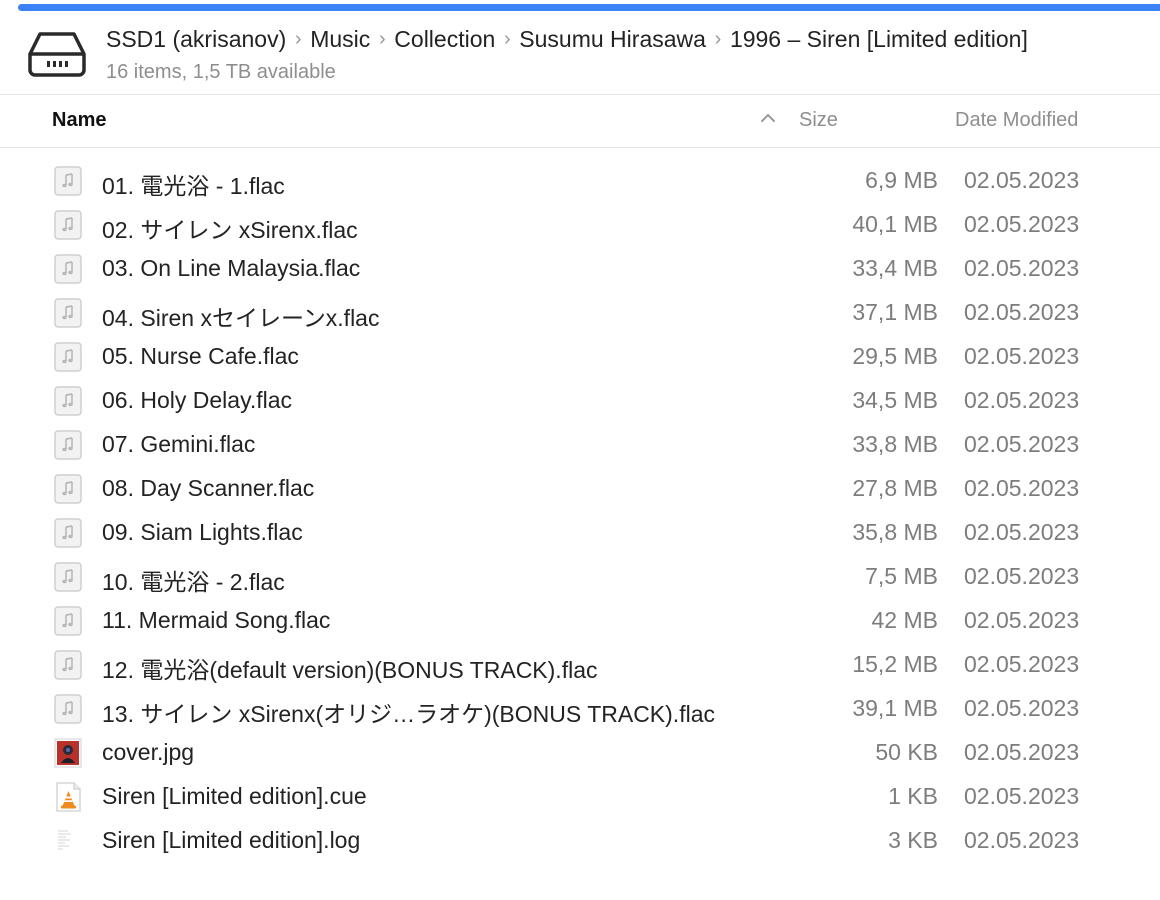  What do you see at coordinates (57, 54) in the screenshot?
I see `external-drive-icon` at bounding box center [57, 54].